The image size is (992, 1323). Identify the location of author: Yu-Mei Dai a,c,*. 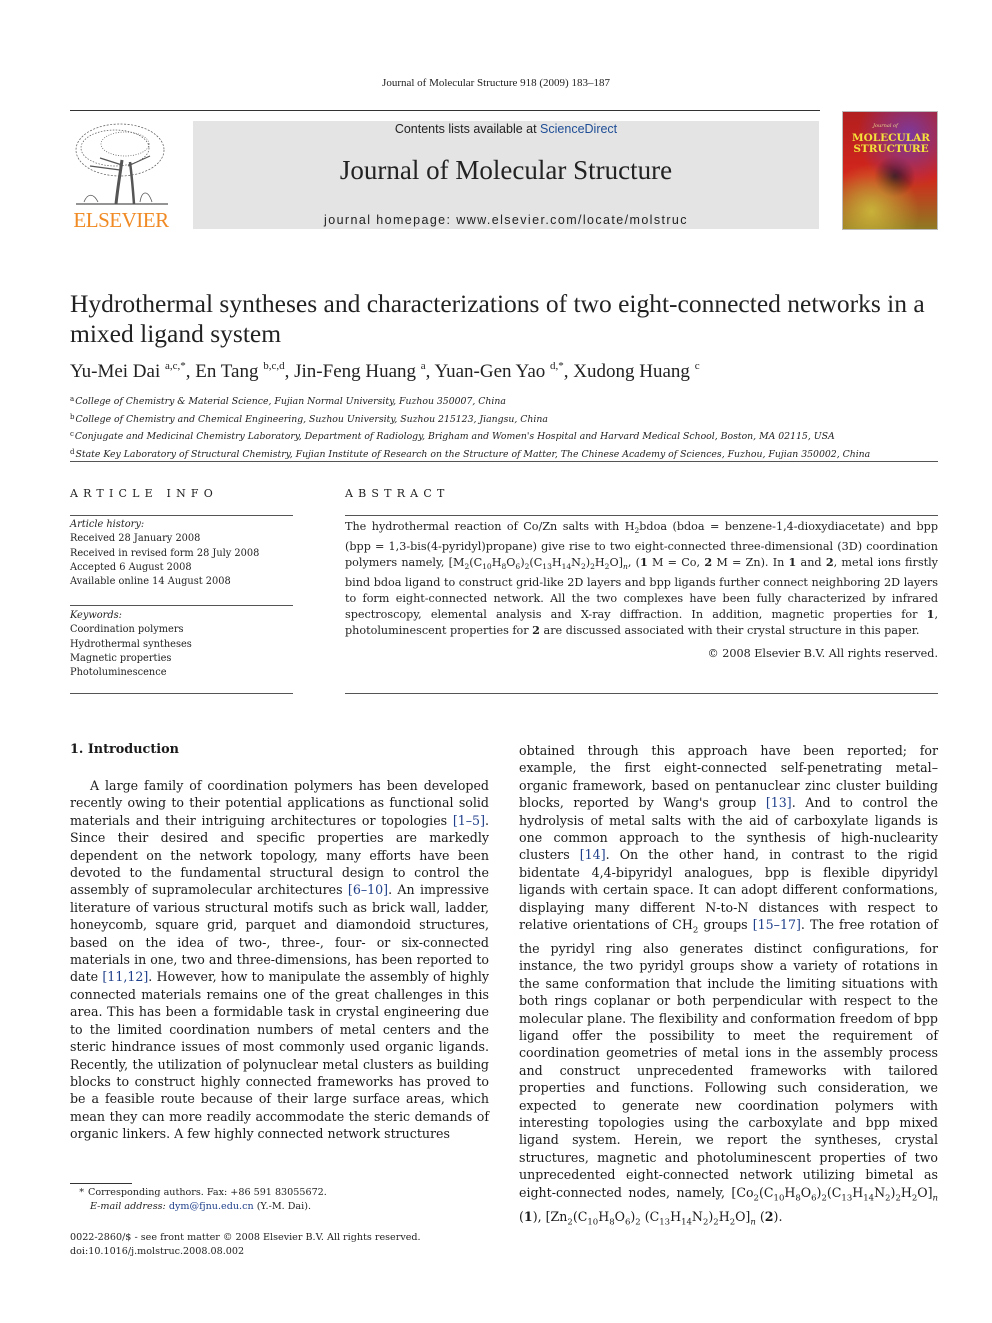
(128, 371).